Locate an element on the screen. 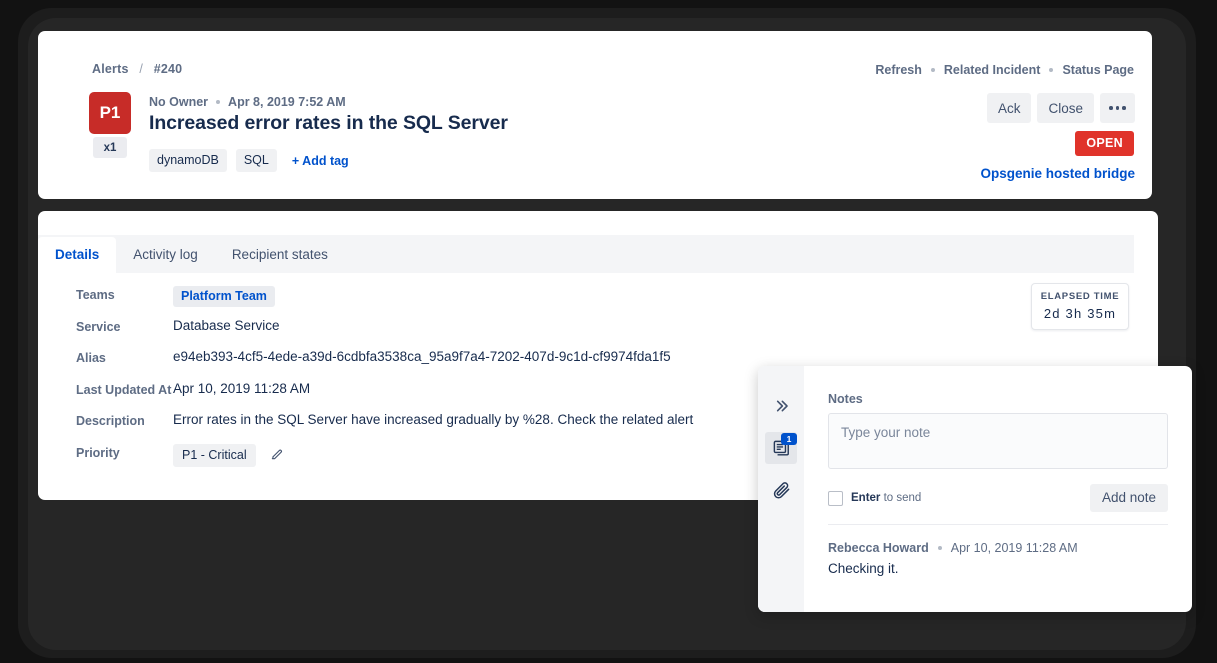 The height and width of the screenshot is (663, 1217). team-chip: Platform Team is located at coordinates (224, 296).